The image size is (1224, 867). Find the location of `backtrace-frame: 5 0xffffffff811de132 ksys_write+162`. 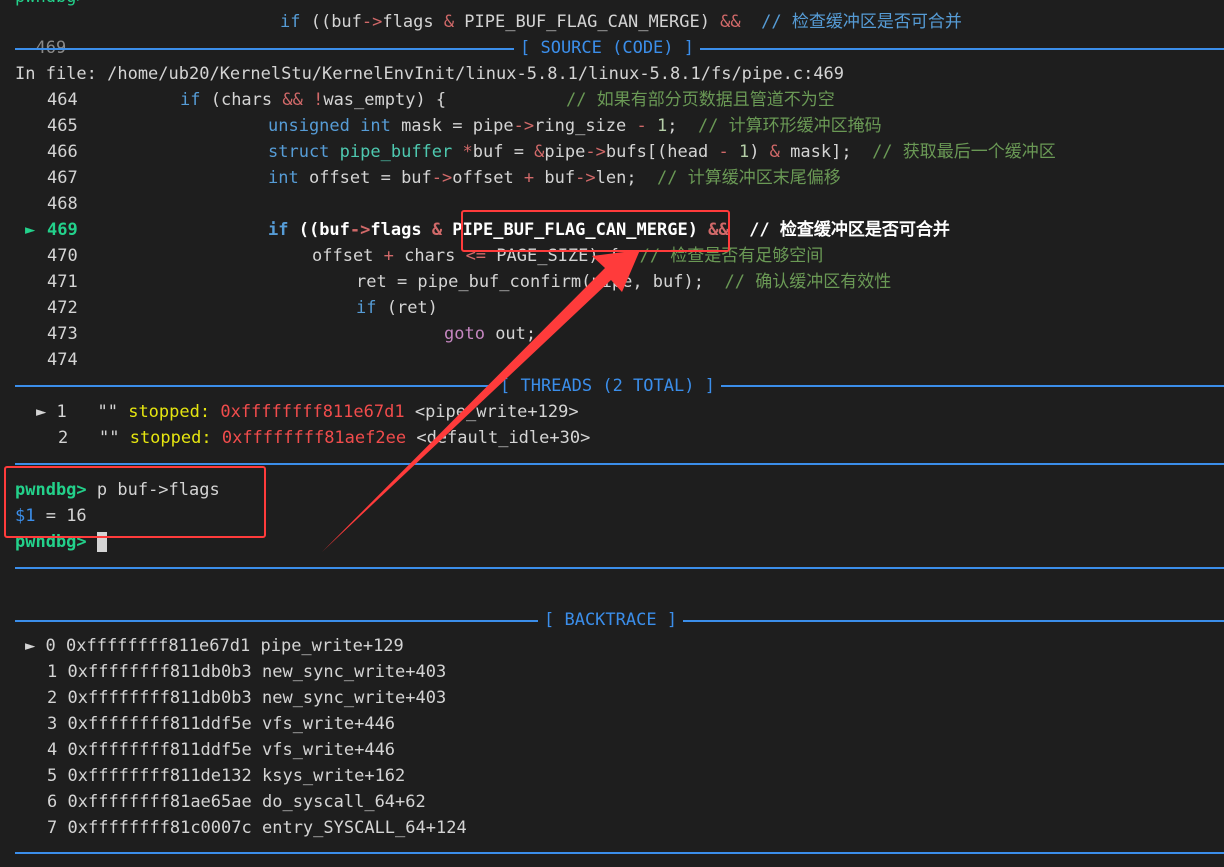

backtrace-frame: 5 0xffffffff811de132 ksys_write+162 is located at coordinates (226, 776).